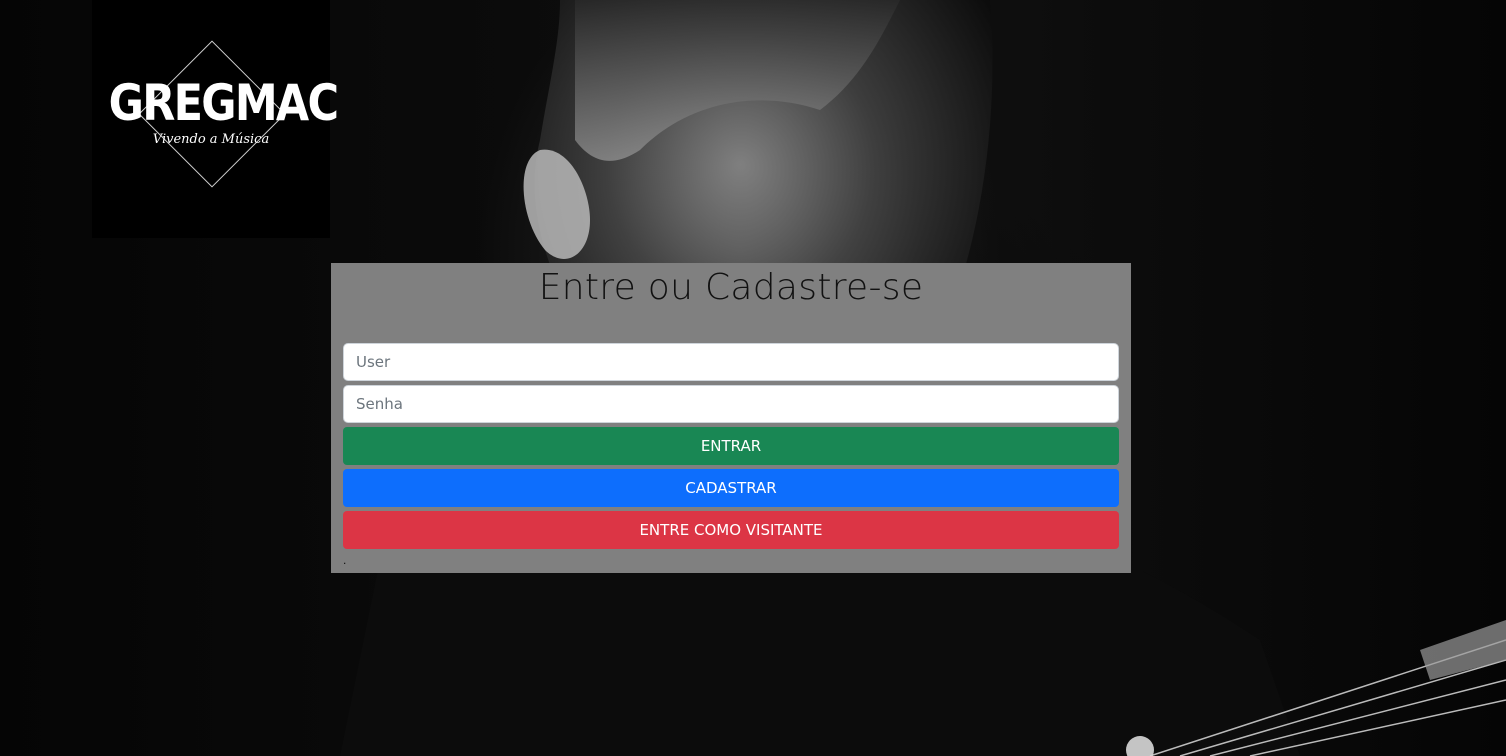 The height and width of the screenshot is (756, 1506). What do you see at coordinates (211, 139) in the screenshot?
I see `logo-subtitle: Vivendo a Música` at bounding box center [211, 139].